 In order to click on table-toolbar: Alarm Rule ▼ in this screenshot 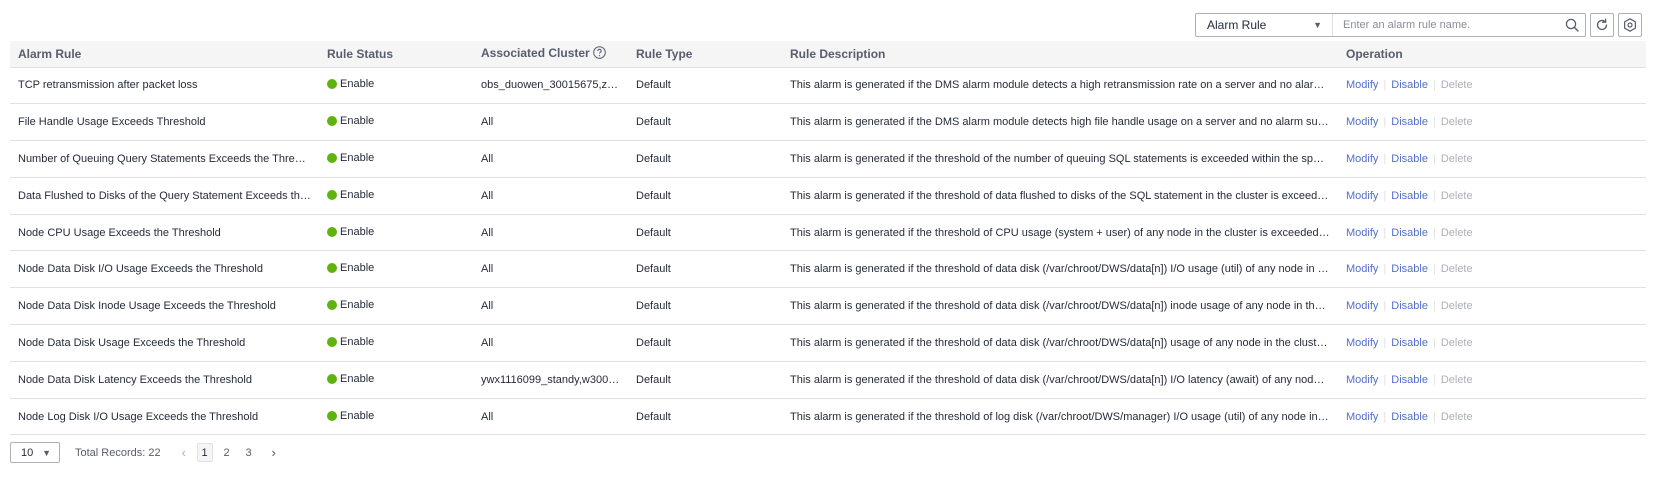, I will do `click(1418, 25)`.